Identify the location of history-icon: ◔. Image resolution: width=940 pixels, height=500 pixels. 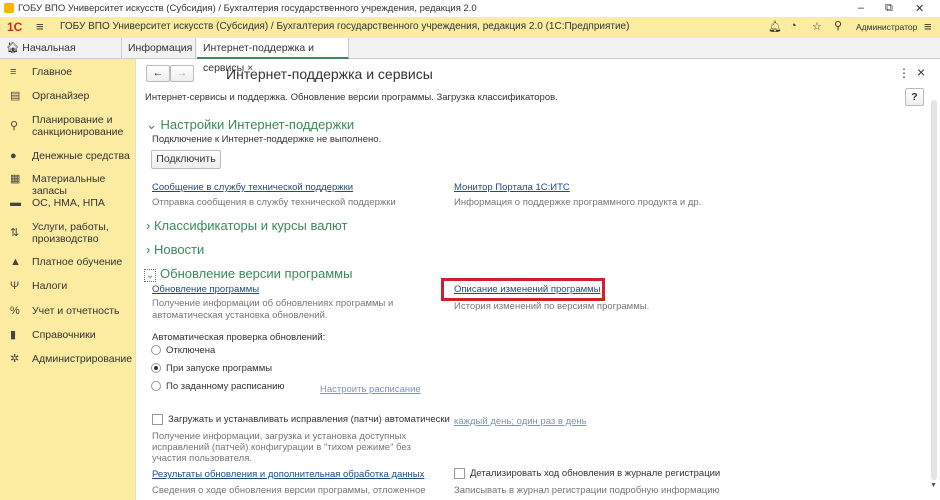
(793, 26).